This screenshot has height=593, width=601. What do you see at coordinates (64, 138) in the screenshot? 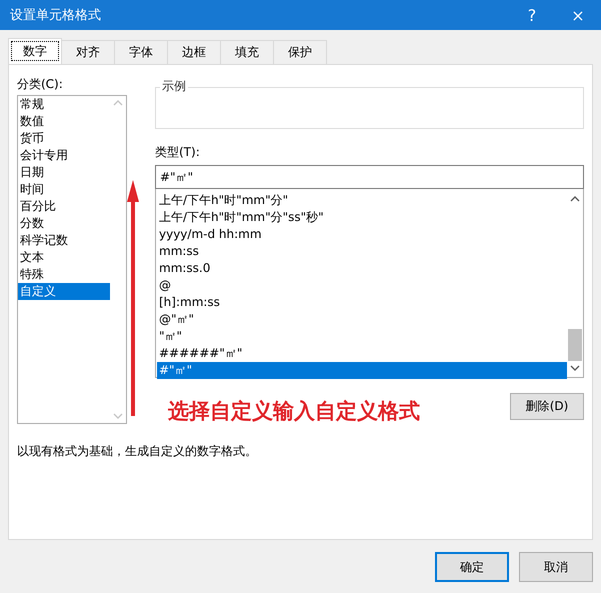
I see `category-item: 货币` at bounding box center [64, 138].